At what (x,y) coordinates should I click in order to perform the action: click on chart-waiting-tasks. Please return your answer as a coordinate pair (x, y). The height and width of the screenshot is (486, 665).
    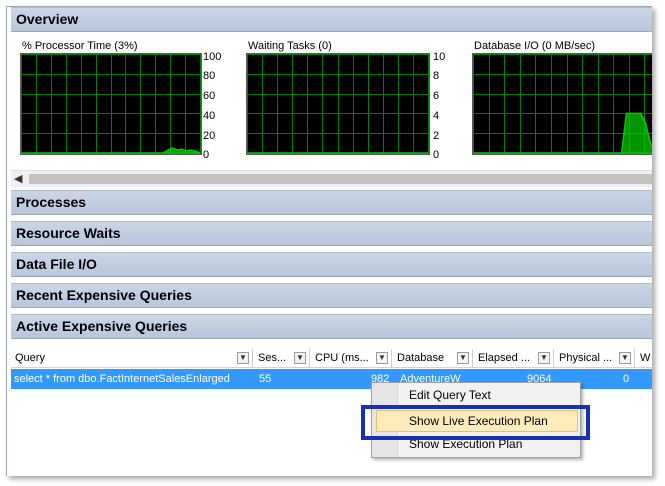
    Looking at the image, I should click on (338, 104).